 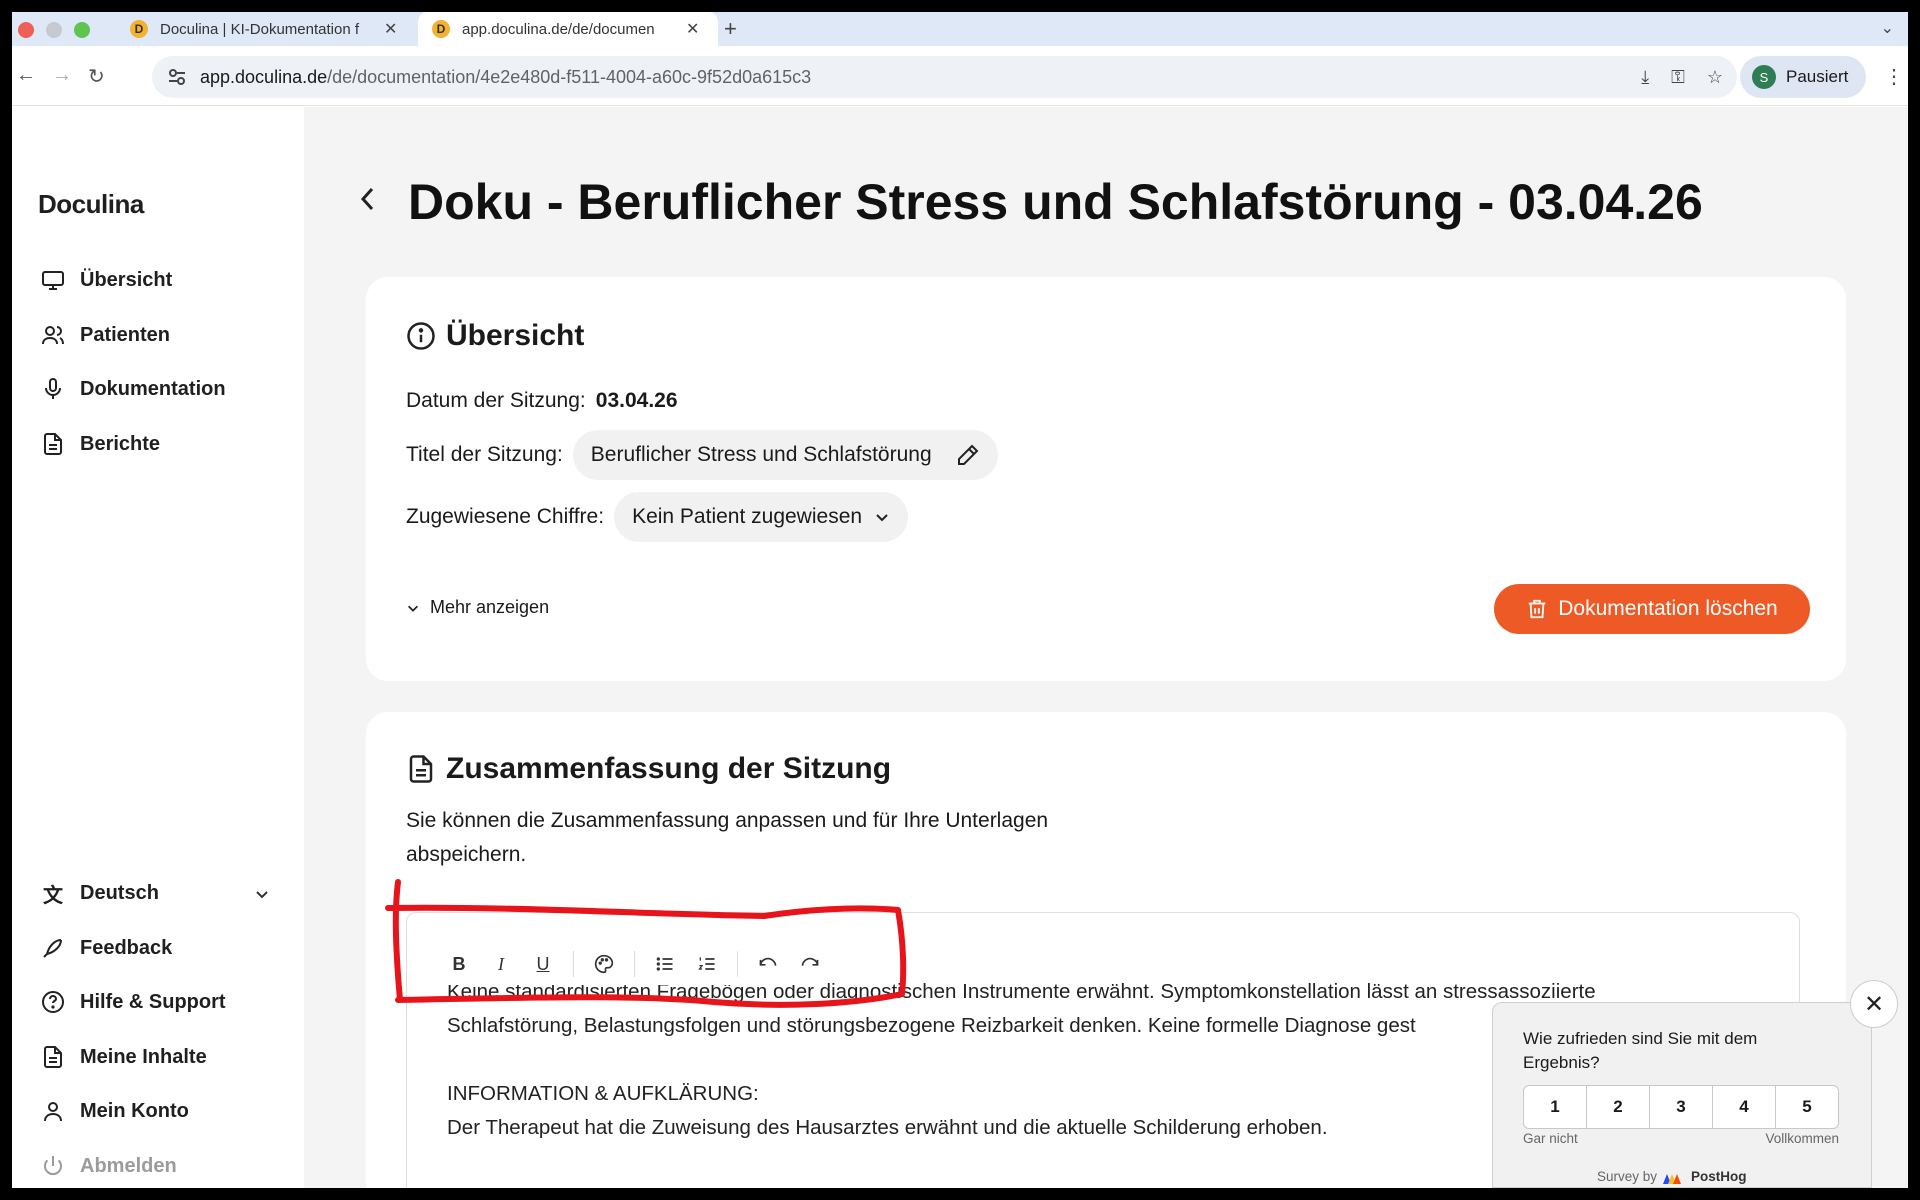 I want to click on bullet-list-icon, so click(x=665, y=964).